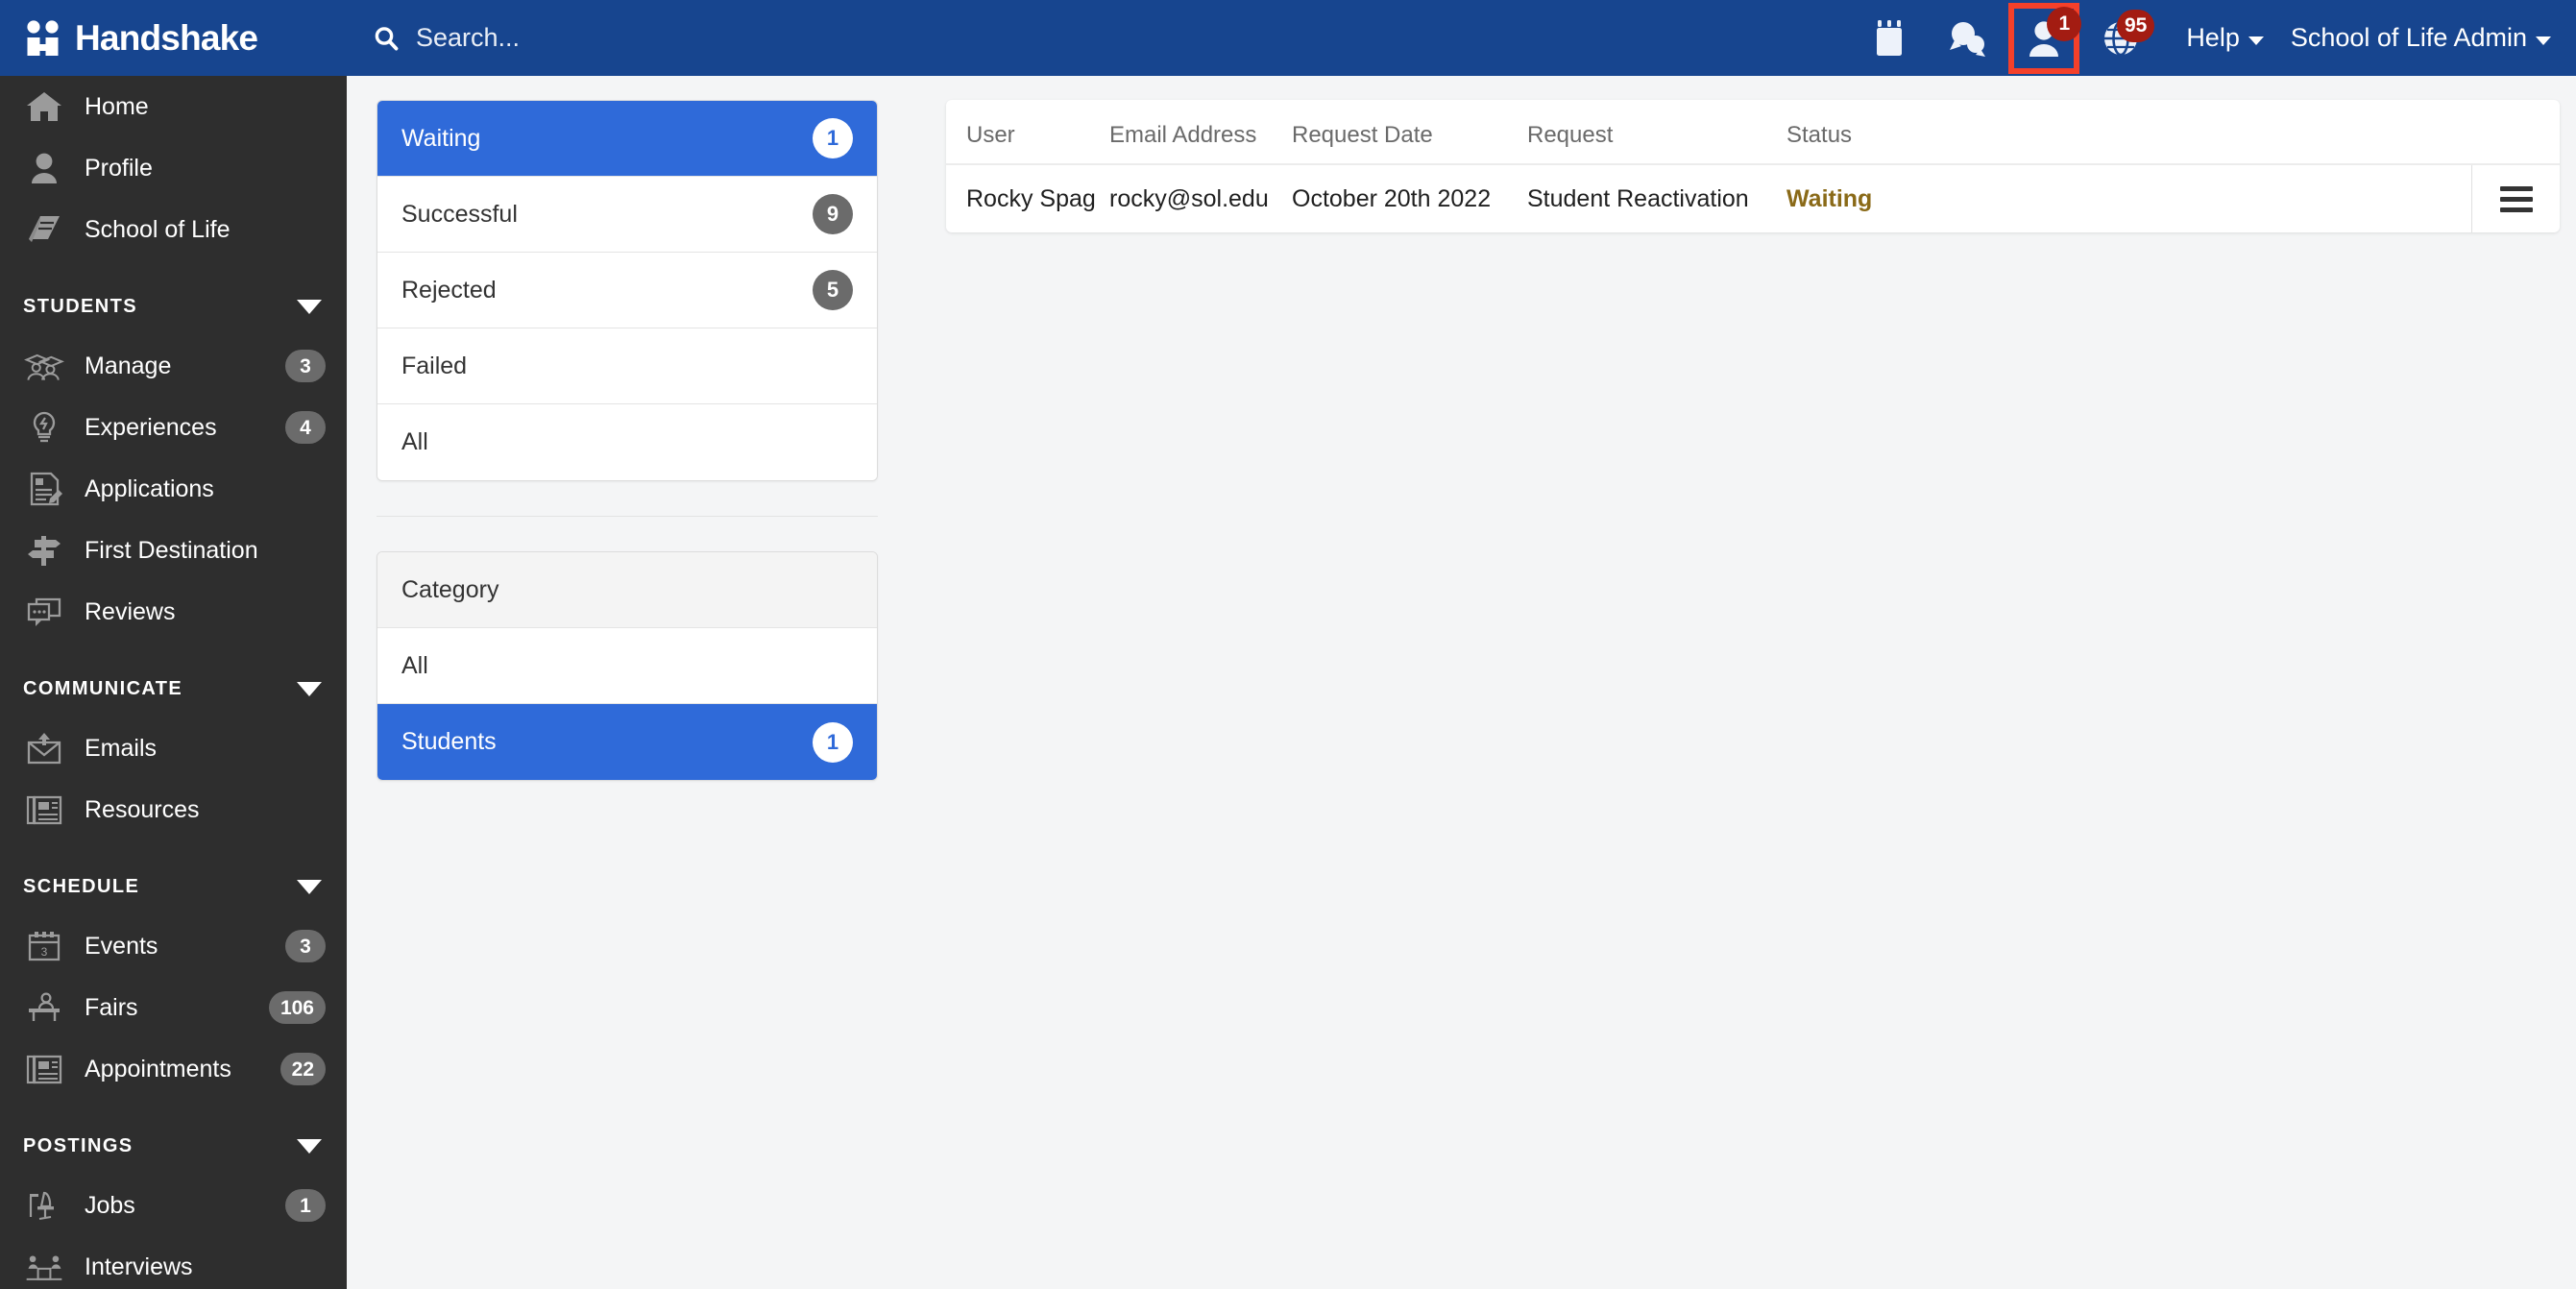 The image size is (2576, 1289). I want to click on graduates-icon, so click(44, 366).